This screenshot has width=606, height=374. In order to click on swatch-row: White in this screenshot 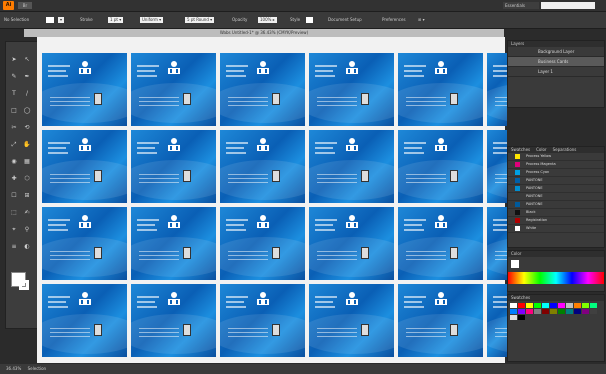, I will do `click(556, 229)`.